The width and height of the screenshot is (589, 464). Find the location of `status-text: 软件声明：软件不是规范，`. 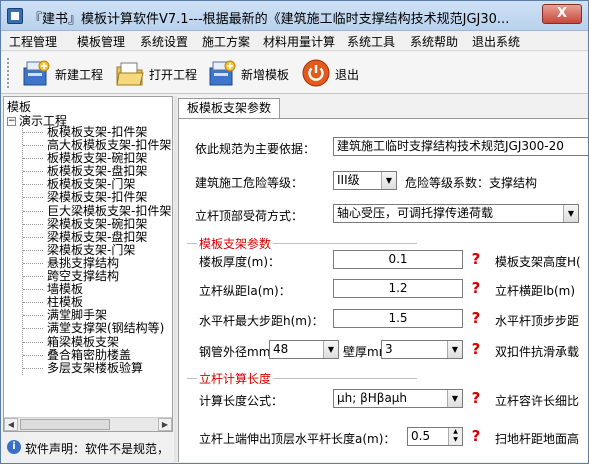

status-text: 软件声明：软件不是规范， is located at coordinates (97, 449).